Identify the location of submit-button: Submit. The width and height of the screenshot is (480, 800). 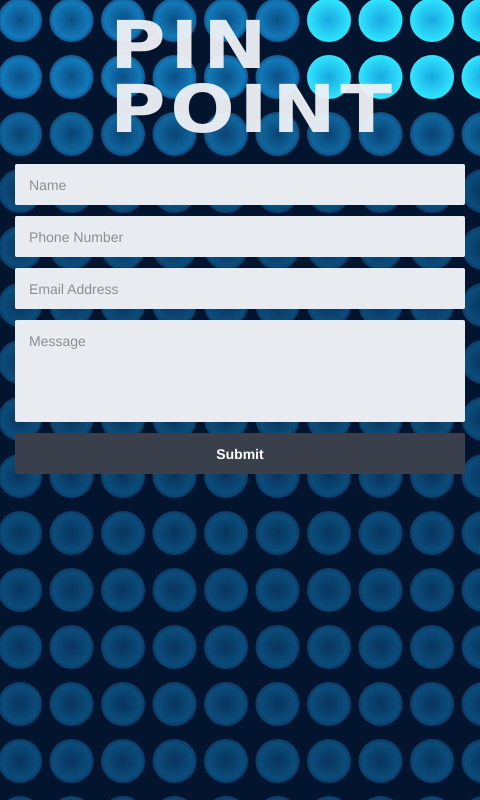
(240, 453).